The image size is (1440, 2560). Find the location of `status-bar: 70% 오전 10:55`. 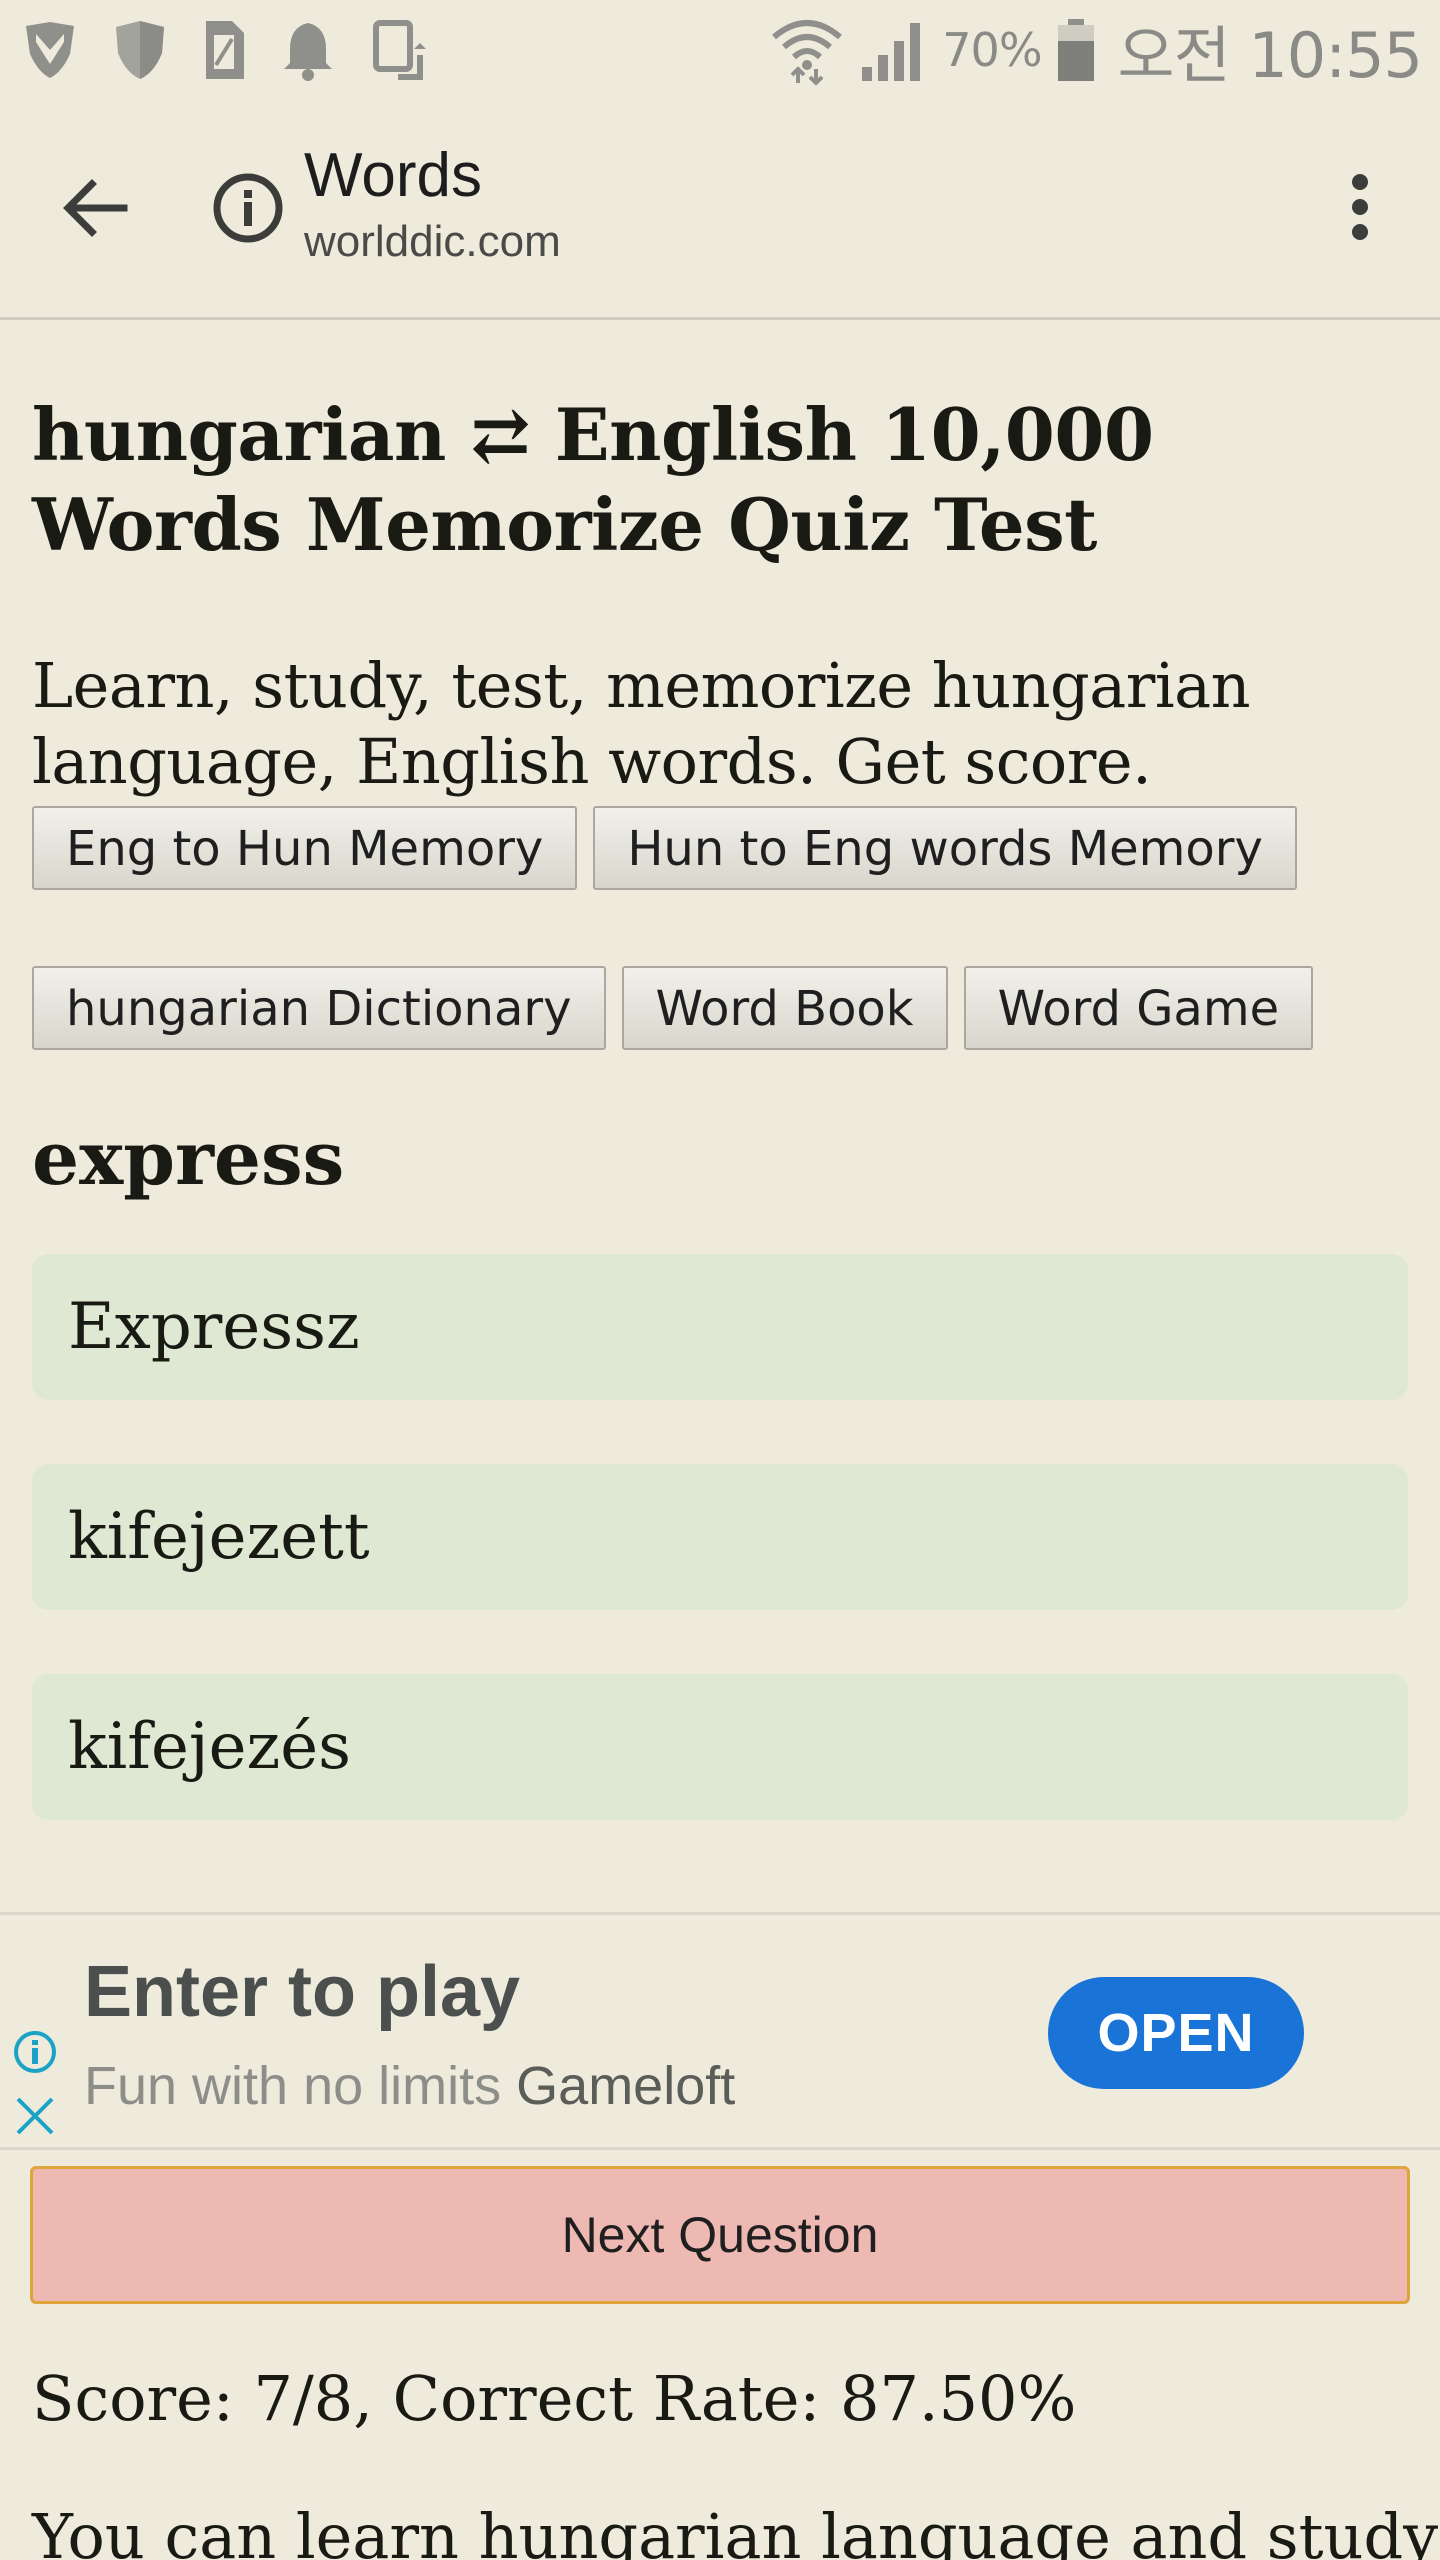

status-bar: 70% 오전 10:55 is located at coordinates (720, 51).